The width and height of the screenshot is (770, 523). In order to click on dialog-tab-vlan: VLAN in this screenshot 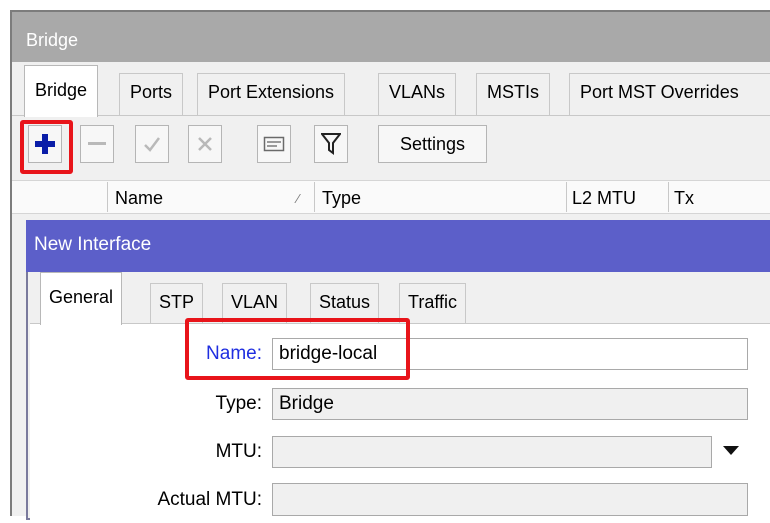, I will do `click(255, 303)`.